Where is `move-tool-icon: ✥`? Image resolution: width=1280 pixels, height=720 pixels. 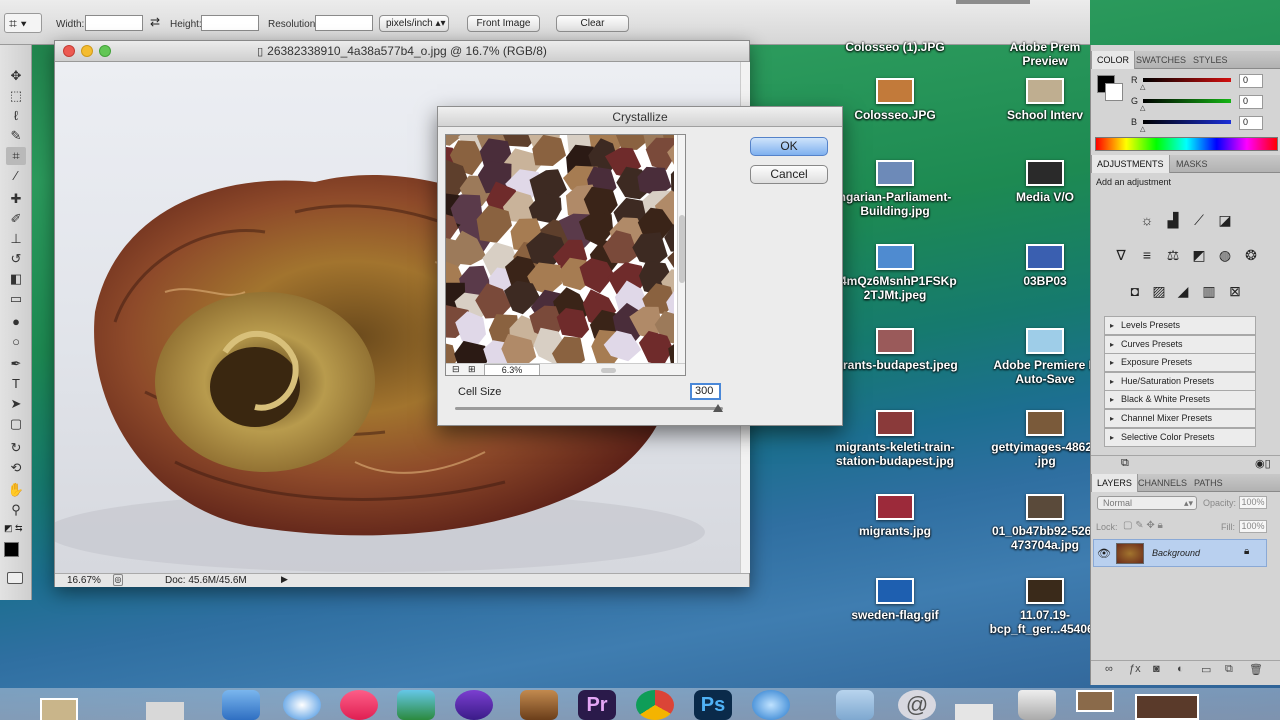 move-tool-icon: ✥ is located at coordinates (16, 76).